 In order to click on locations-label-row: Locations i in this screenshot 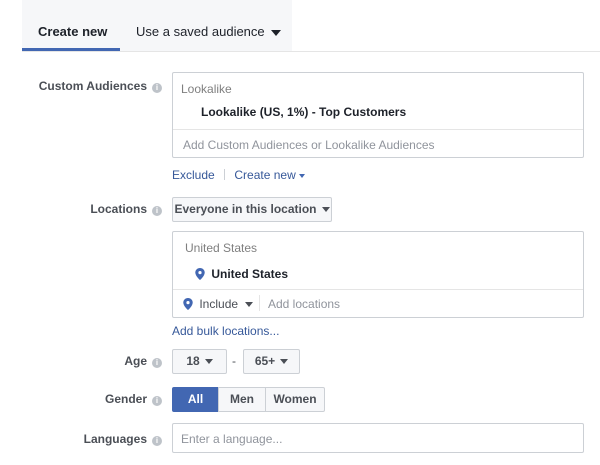, I will do `click(91, 209)`.